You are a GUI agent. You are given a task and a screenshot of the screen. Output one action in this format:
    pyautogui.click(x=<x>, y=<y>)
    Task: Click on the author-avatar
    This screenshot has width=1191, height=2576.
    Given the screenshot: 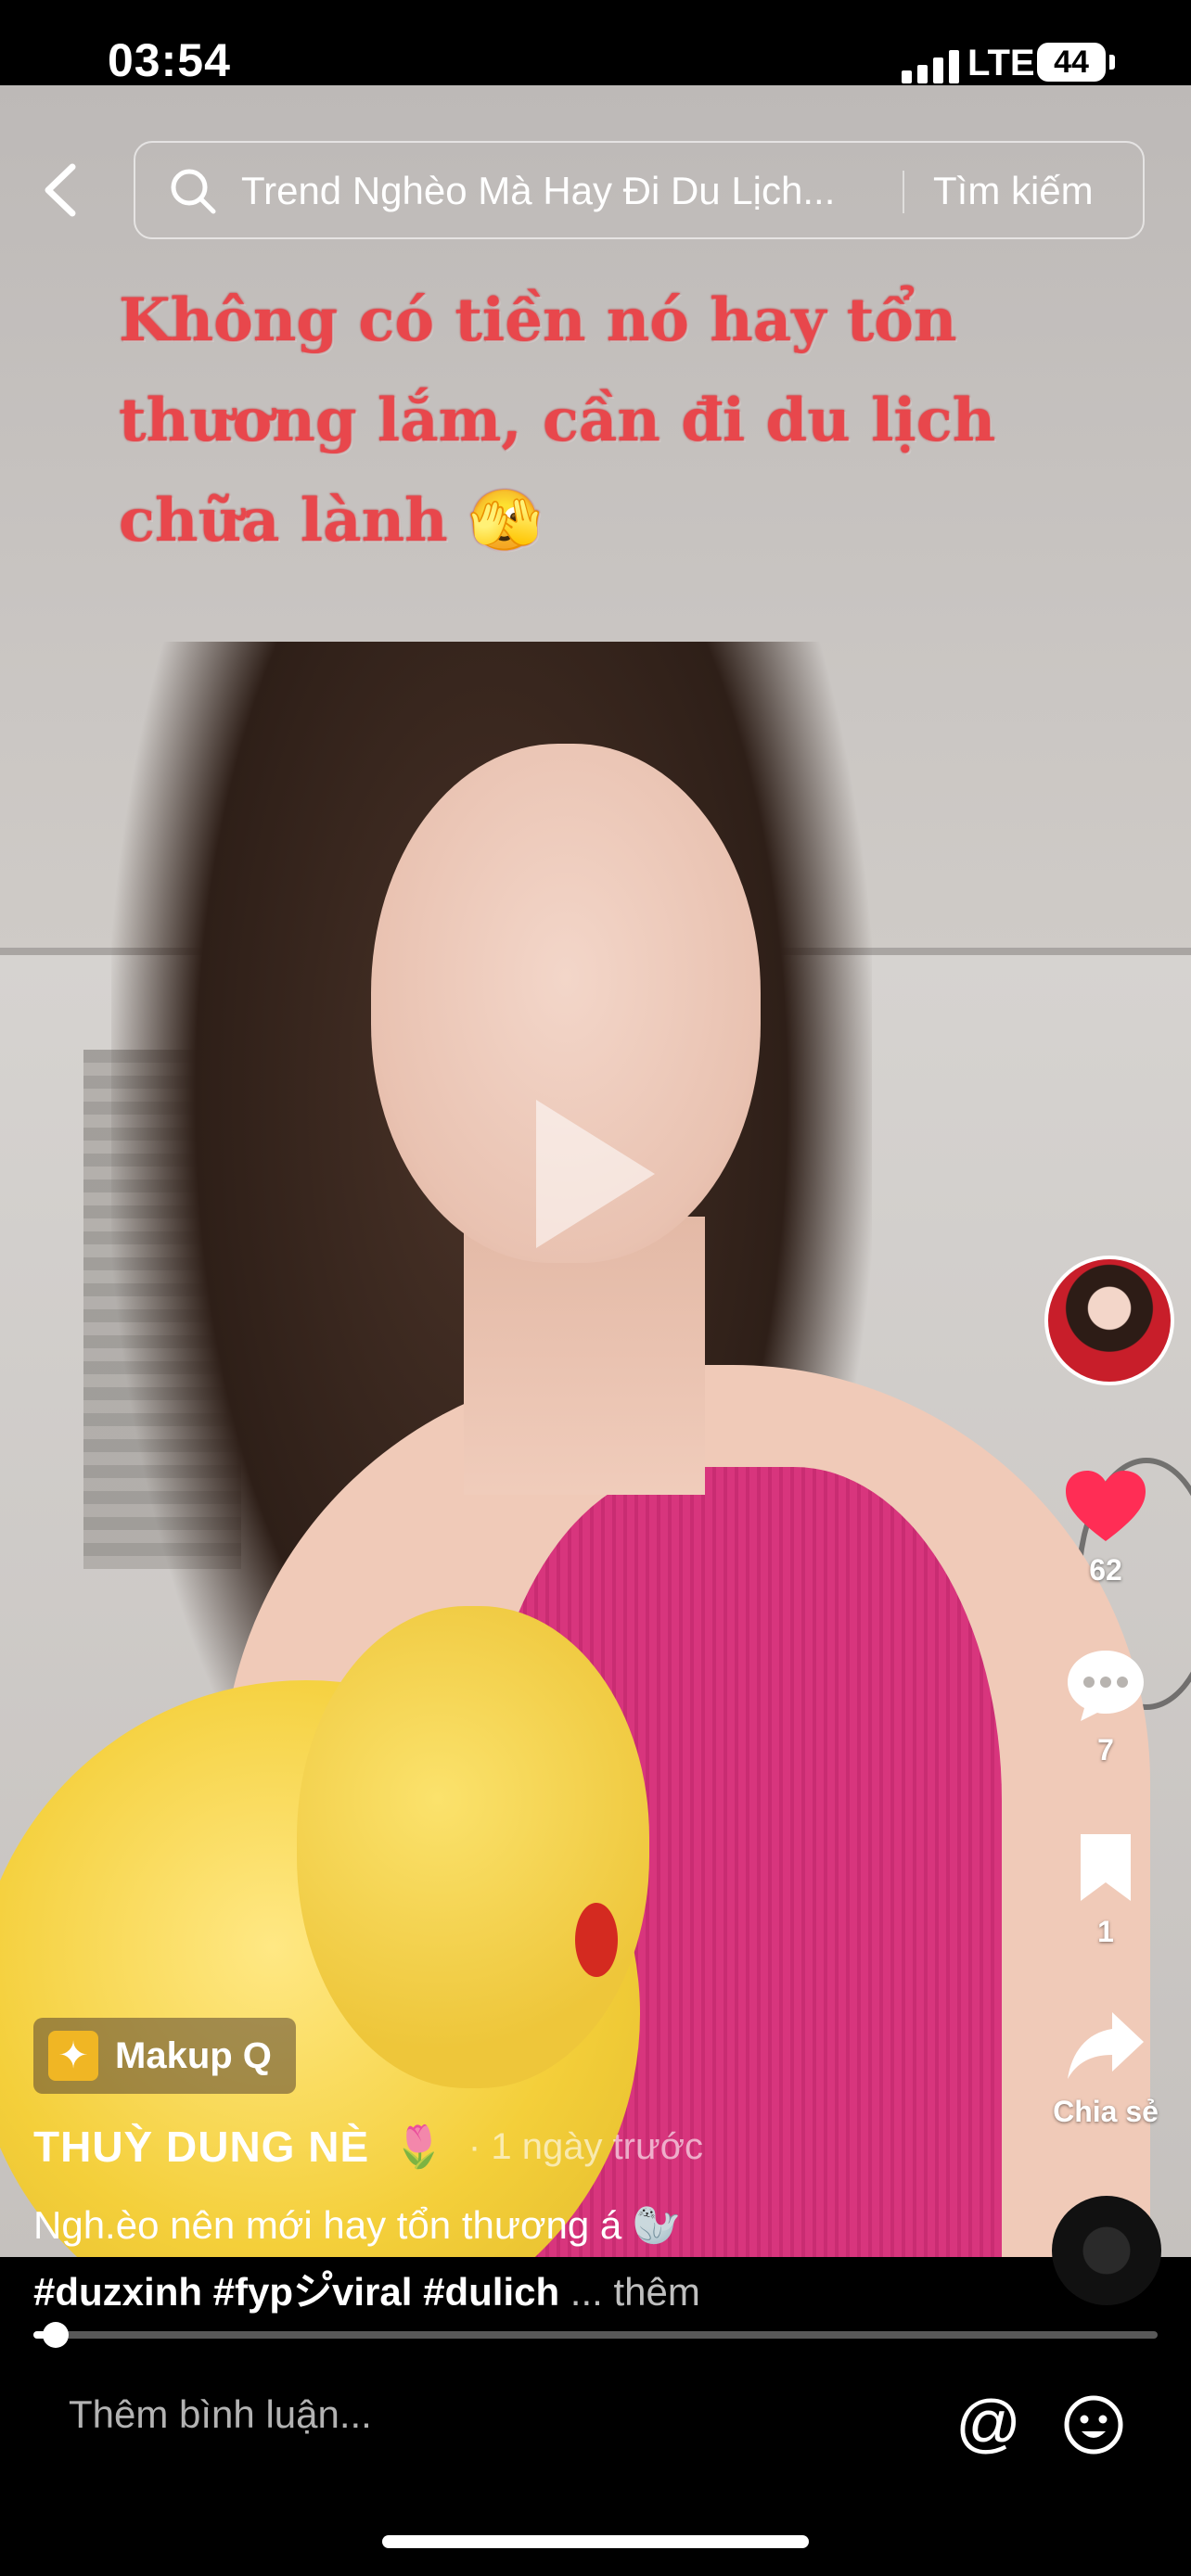 What is the action you would take?
    pyautogui.click(x=1109, y=1320)
    